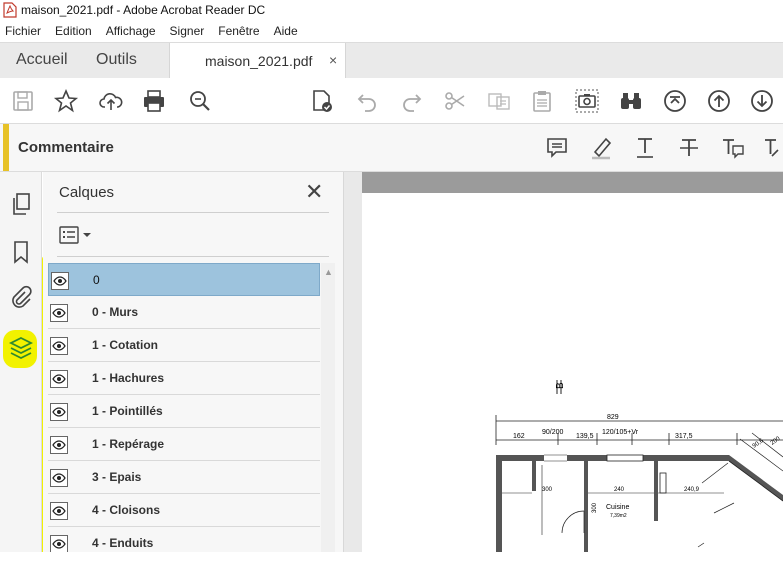 This screenshot has height=569, width=783. What do you see at coordinates (368, 101) in the screenshot?
I see `undo-icon` at bounding box center [368, 101].